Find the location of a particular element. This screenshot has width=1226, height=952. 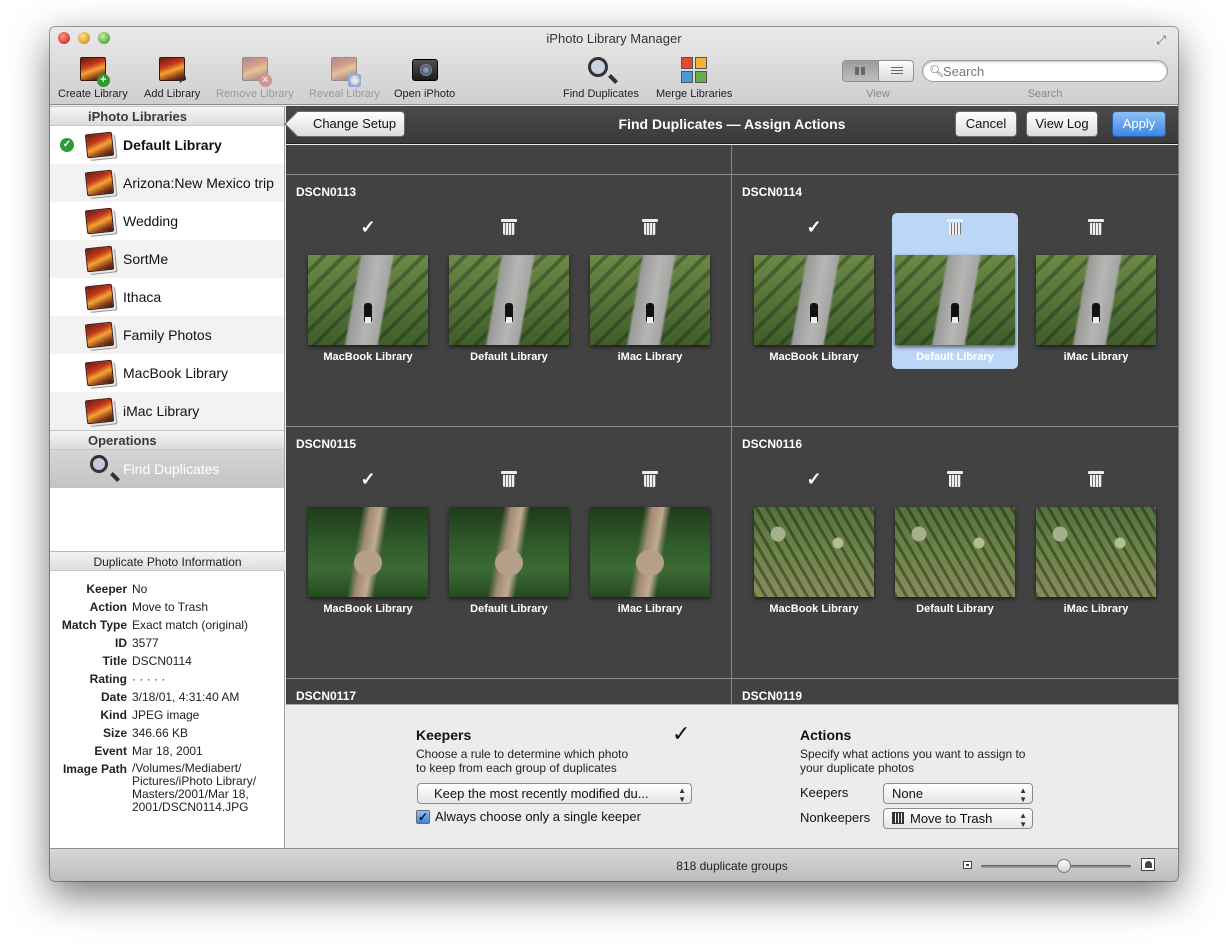

add-library-label: Add Library is located at coordinates (172, 94).